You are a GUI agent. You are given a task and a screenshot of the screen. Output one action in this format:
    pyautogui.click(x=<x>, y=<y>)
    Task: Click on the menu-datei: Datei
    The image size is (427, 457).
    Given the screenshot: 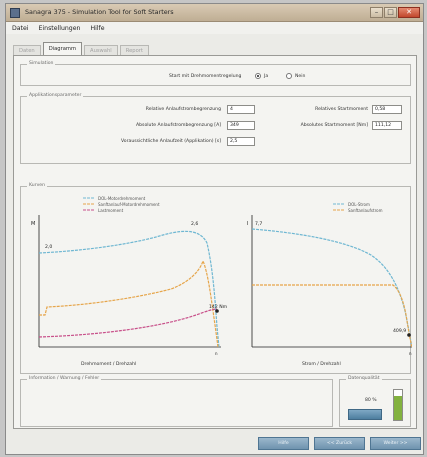 What is the action you would take?
    pyautogui.click(x=20, y=28)
    